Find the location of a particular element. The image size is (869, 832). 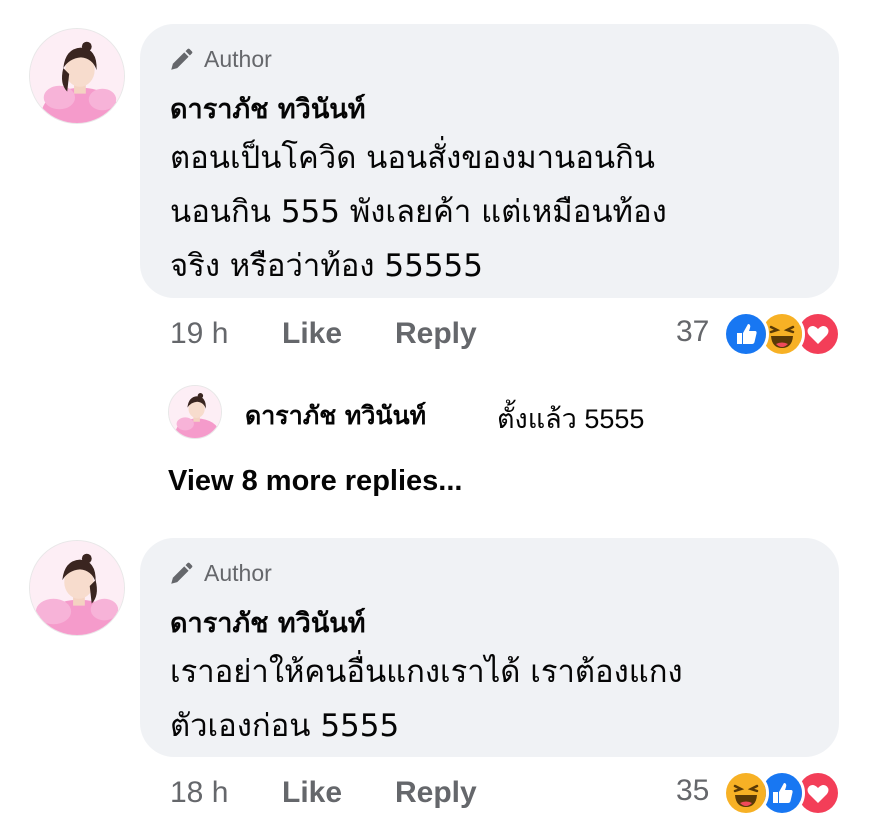

comment-text-line: ตอนเป็นโควิด นอนสั่งของมานอนกิน is located at coordinates (412, 158).